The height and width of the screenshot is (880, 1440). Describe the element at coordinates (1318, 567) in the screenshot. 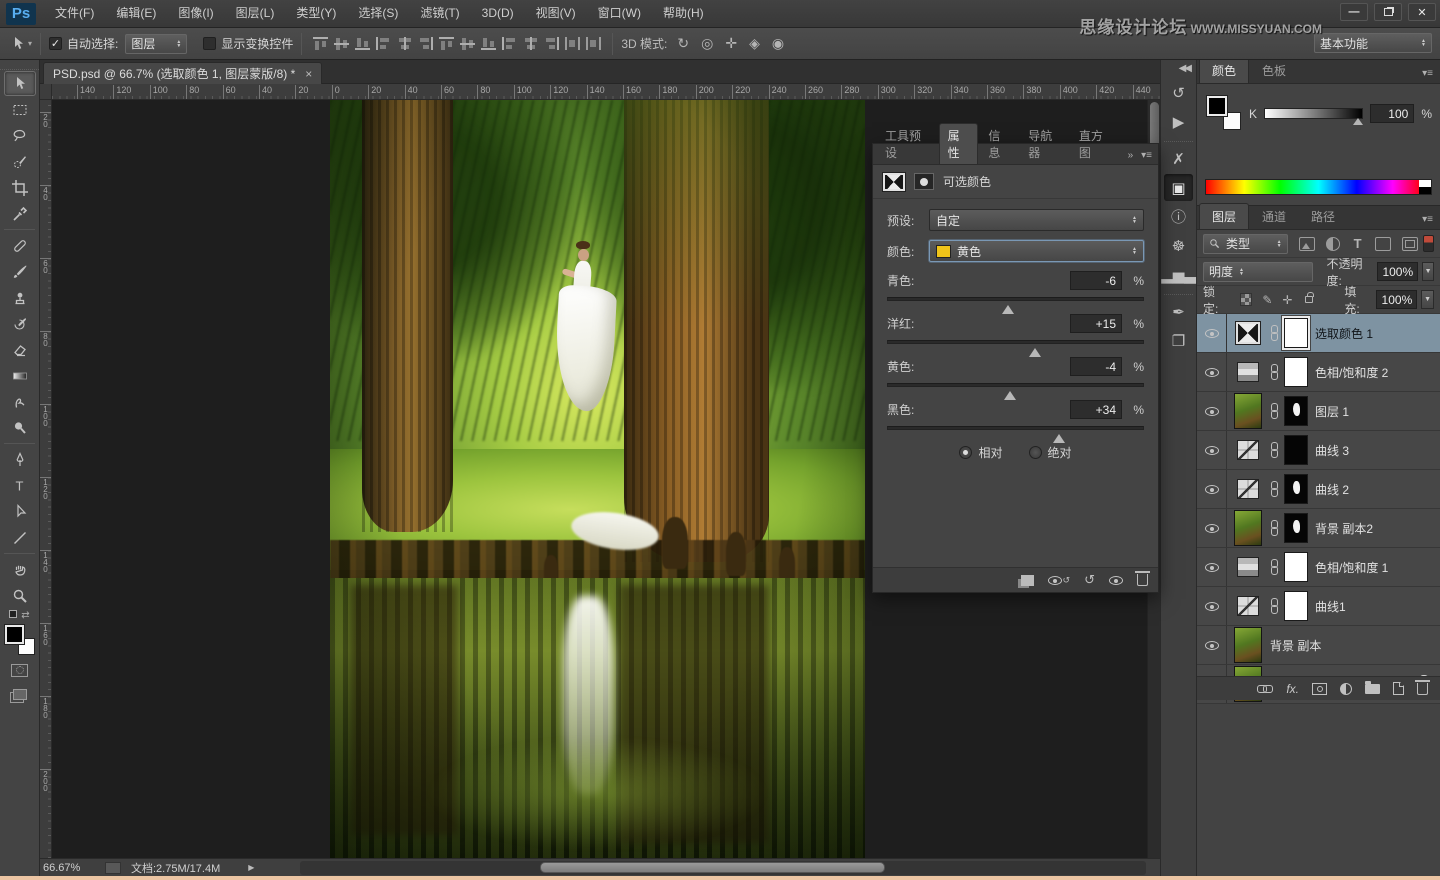

I see `layer-row: 色相/饱和度 1` at that location.